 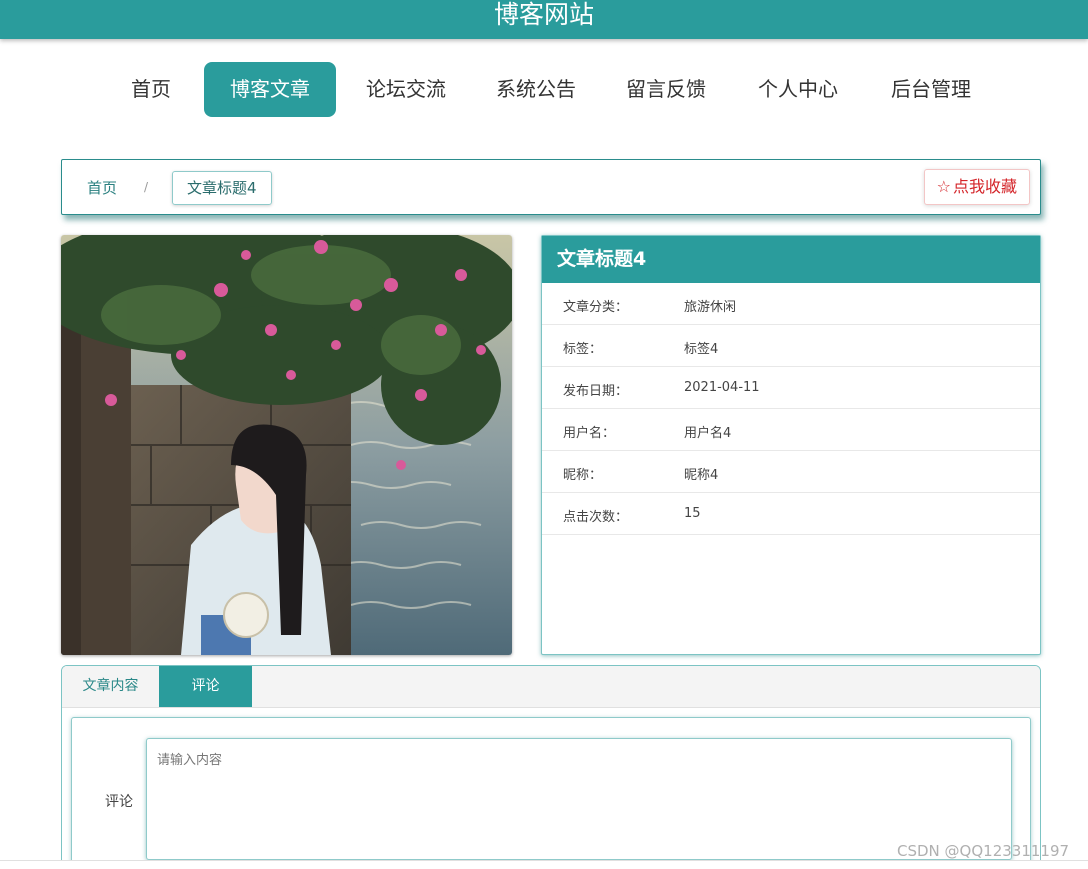 I want to click on info-row-publish-date: 发布日期： 2021-04-11, so click(x=791, y=388).